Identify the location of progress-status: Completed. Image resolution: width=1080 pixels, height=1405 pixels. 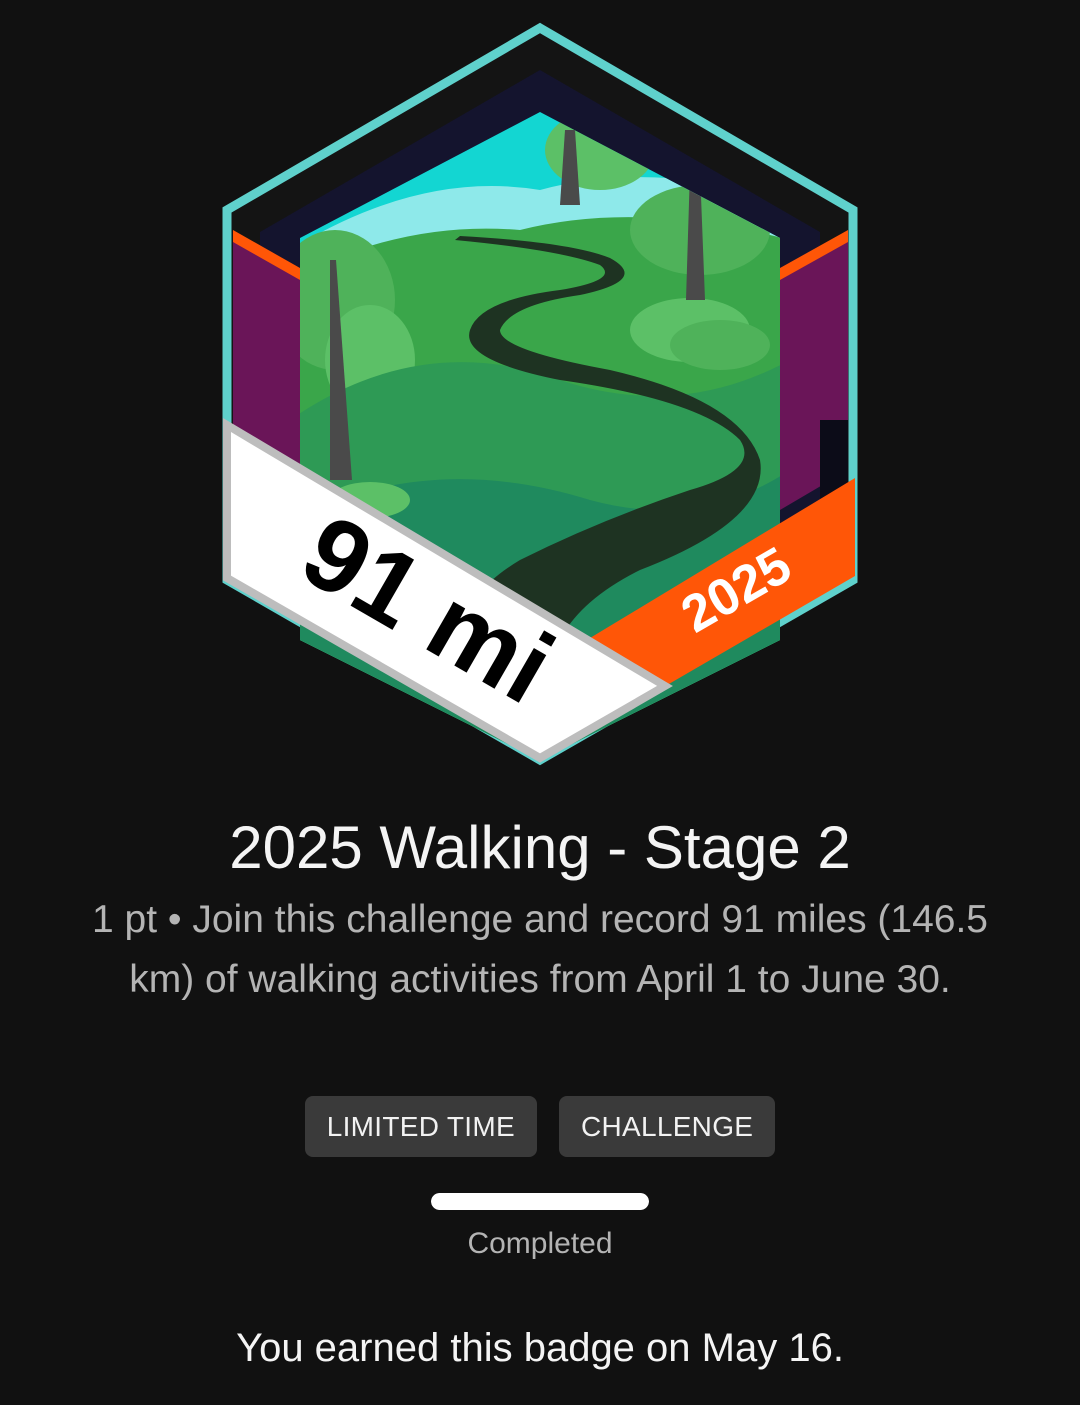
(540, 1243).